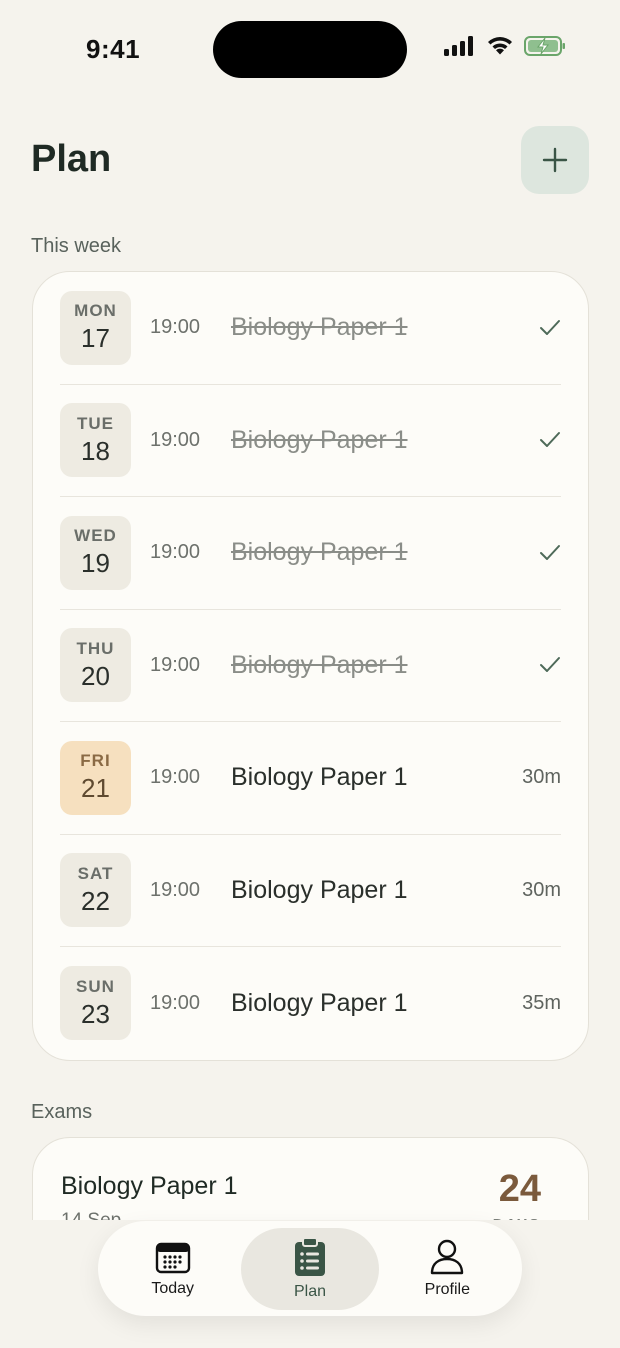 The height and width of the screenshot is (1348, 620). Describe the element at coordinates (95, 450) in the screenshot. I see `date-day: 18` at that location.